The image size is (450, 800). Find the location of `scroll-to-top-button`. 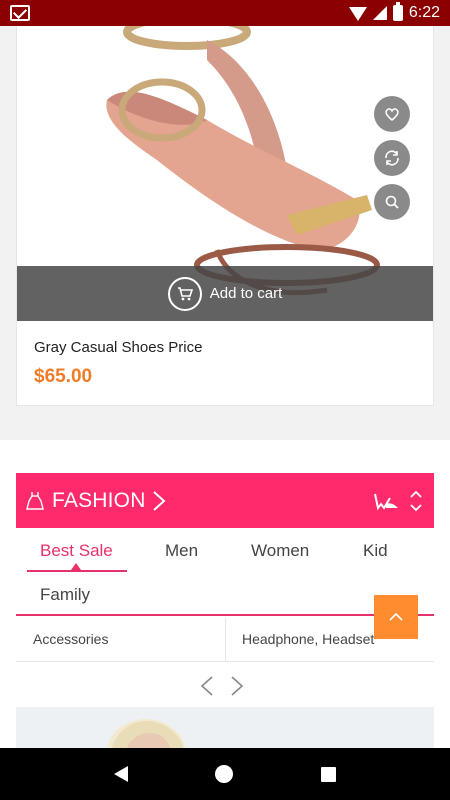

scroll-to-top-button is located at coordinates (396, 617).